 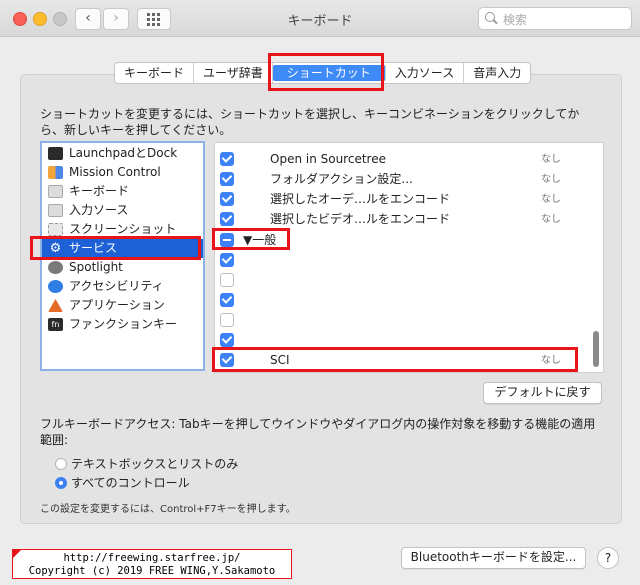 What do you see at coordinates (400, 219) in the screenshot?
I see `shortcut-row: 選択したビデオ…ルをエンコード なし` at bounding box center [400, 219].